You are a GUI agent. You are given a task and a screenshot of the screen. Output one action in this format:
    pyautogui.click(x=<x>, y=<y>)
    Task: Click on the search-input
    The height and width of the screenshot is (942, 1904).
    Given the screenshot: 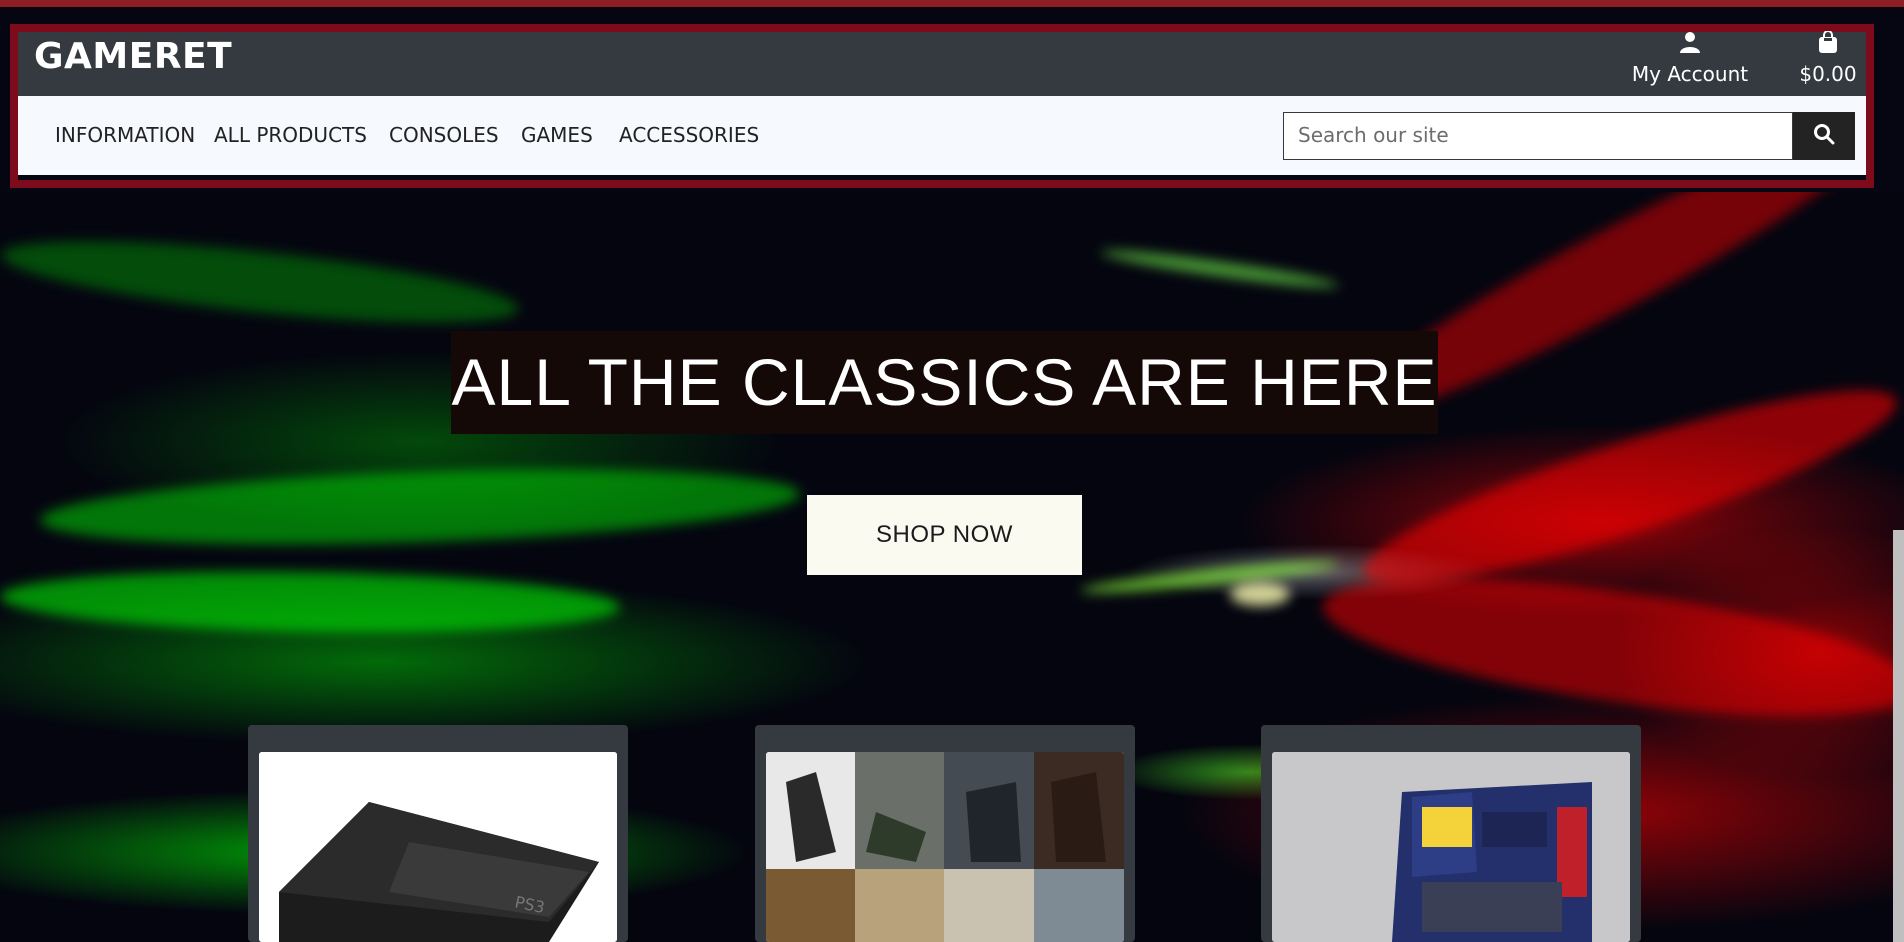 What is the action you would take?
    pyautogui.click(x=1531, y=135)
    